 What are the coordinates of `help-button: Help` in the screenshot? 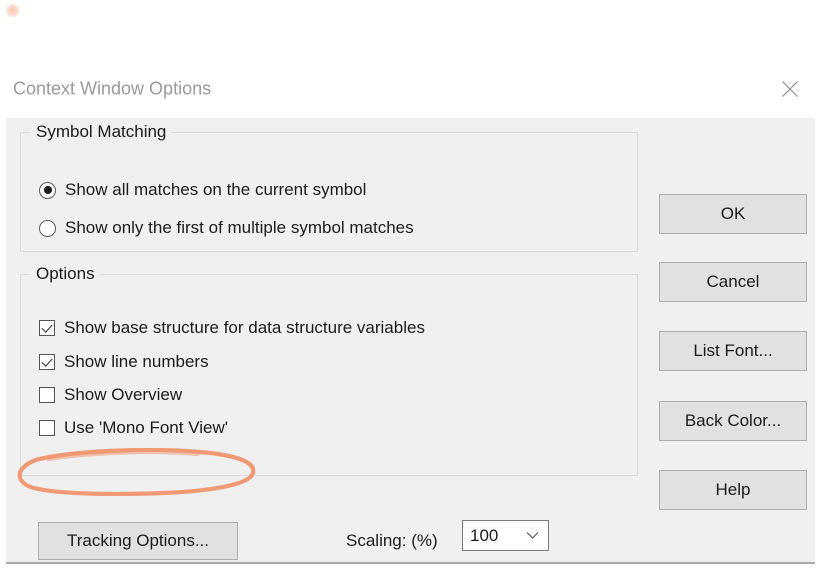 It's located at (733, 490).